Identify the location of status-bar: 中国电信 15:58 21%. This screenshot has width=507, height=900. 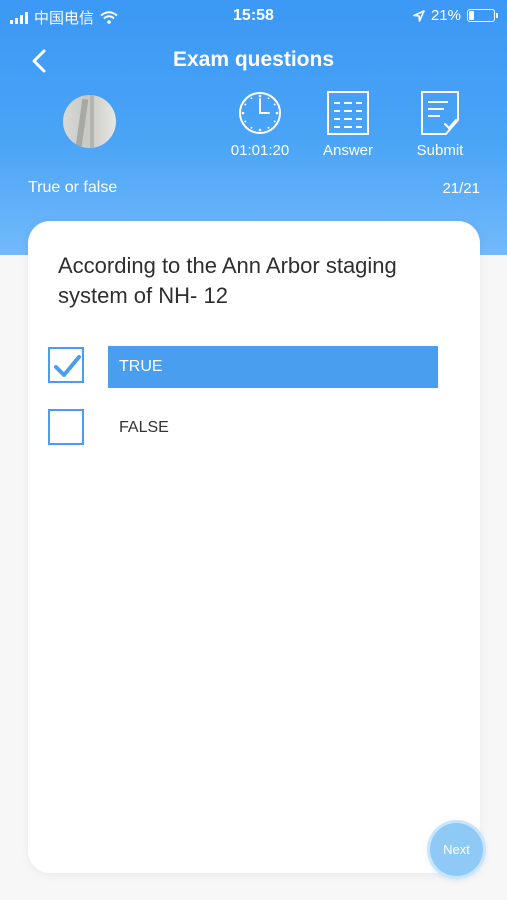
(253, 16).